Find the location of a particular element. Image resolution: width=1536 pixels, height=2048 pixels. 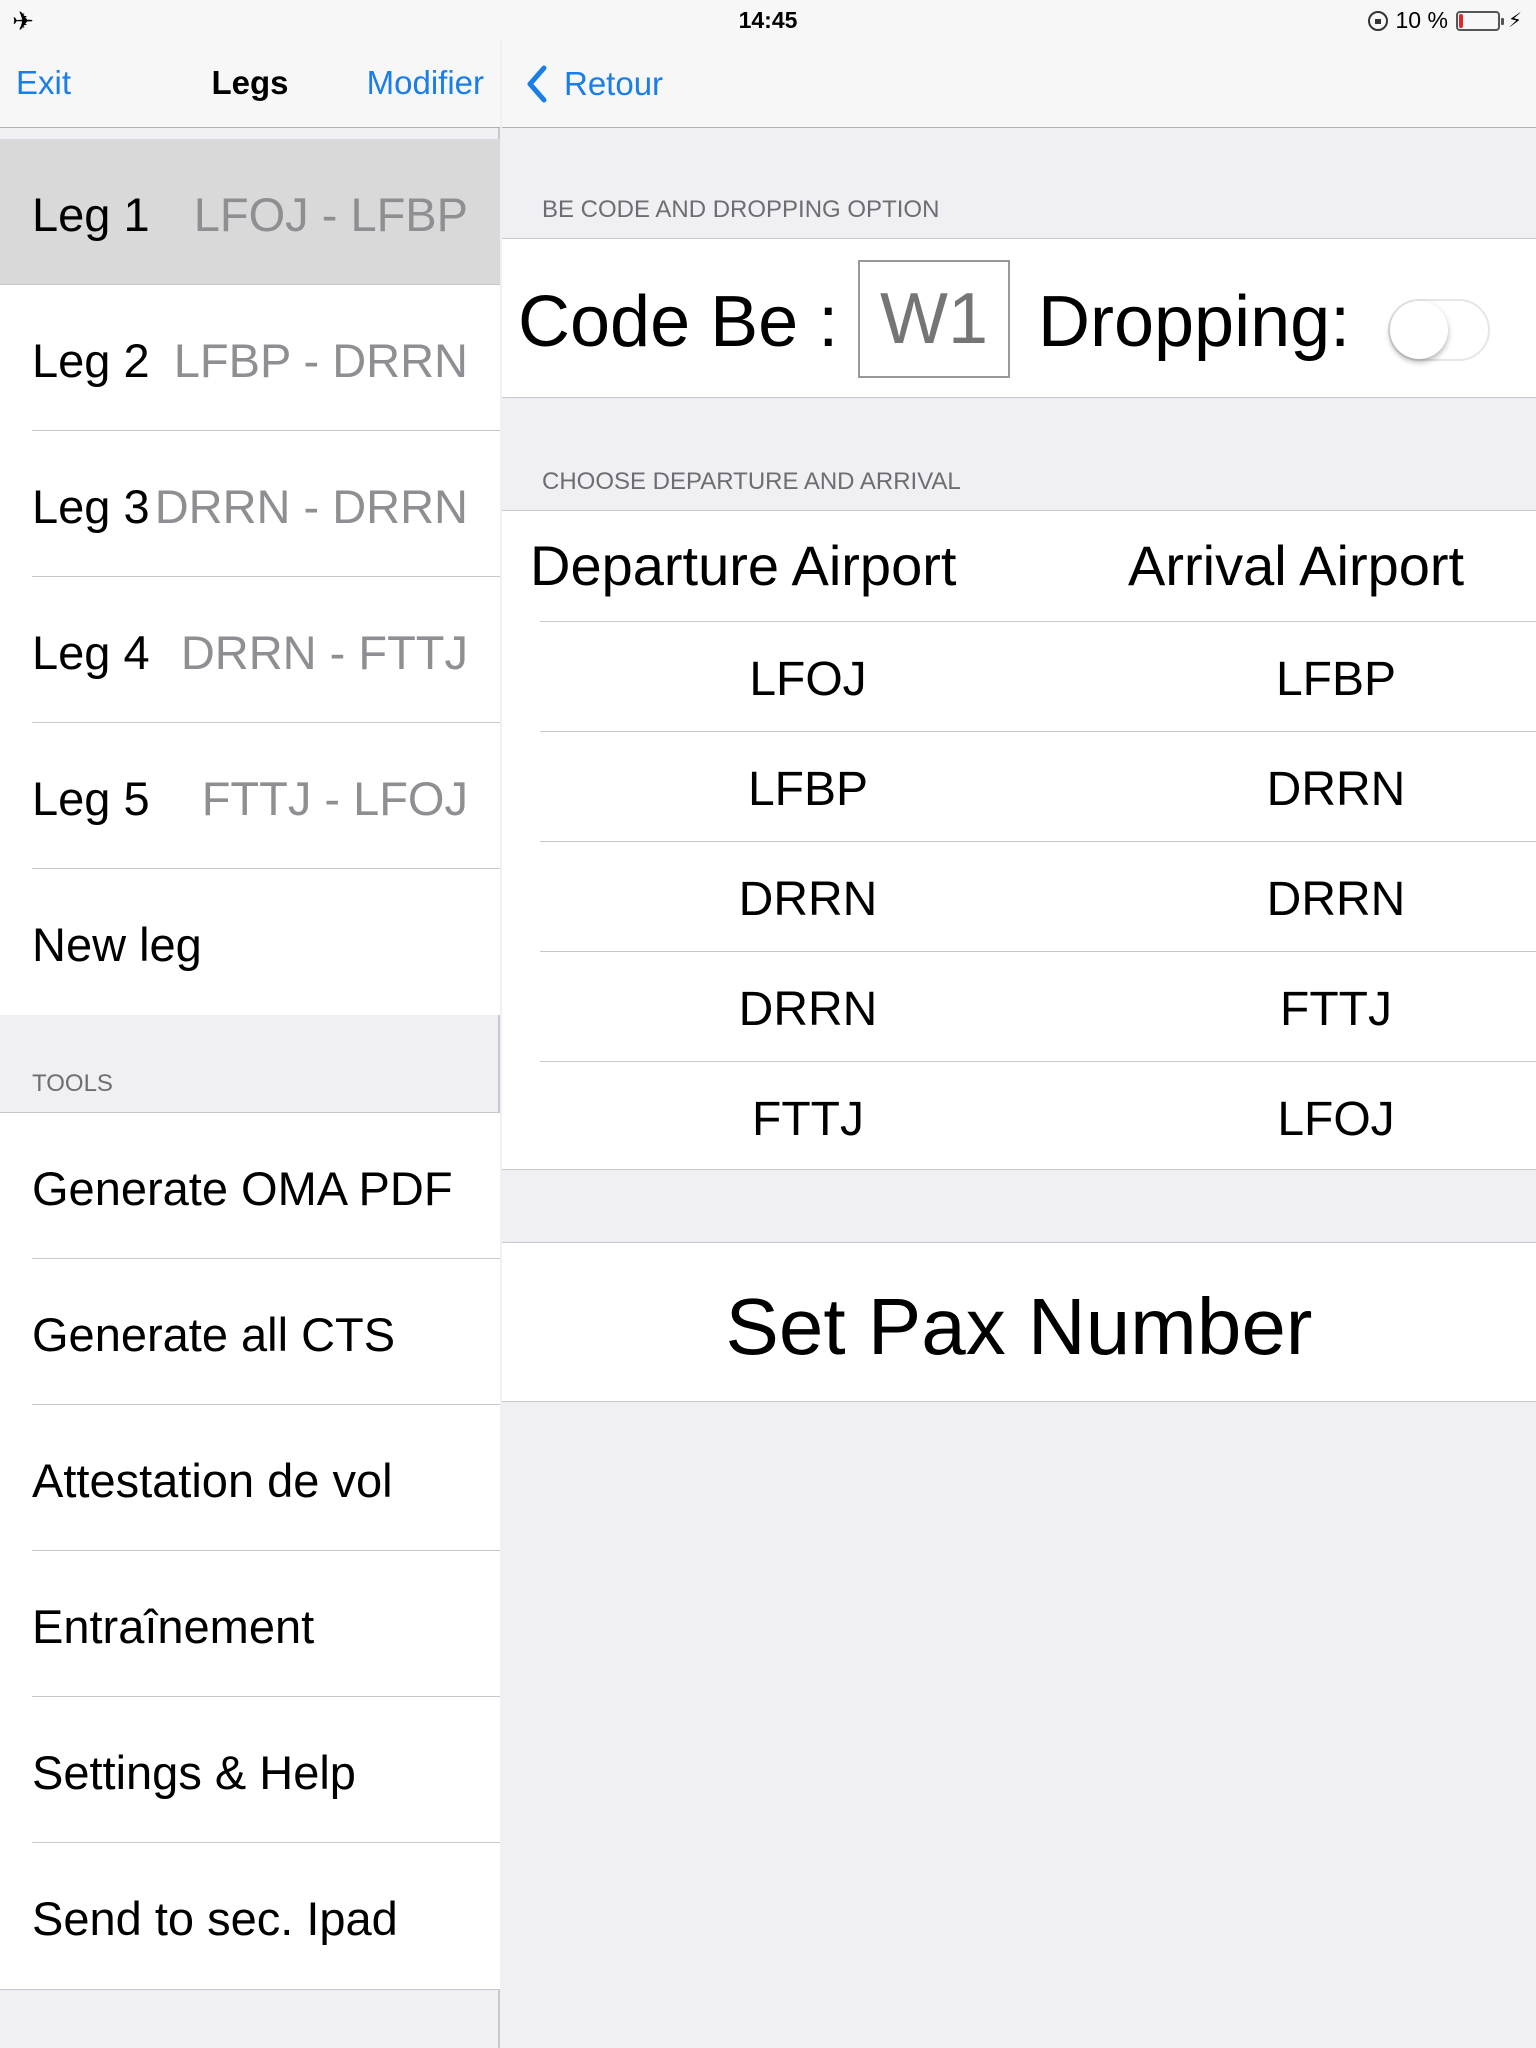

airport-row: FTTJ LFOJ is located at coordinates (1038, 1116).